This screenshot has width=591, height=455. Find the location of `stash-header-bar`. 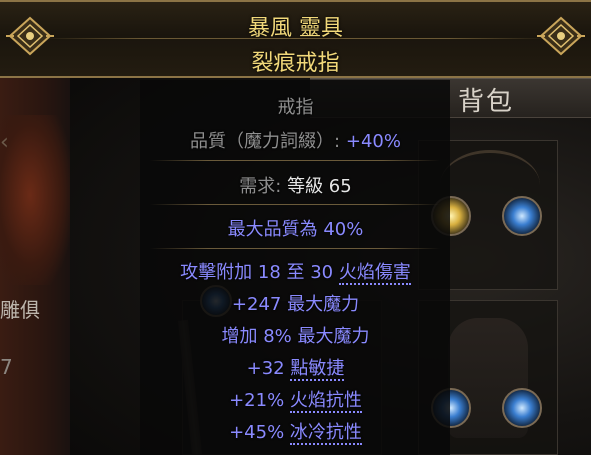

stash-header-bar is located at coordinates (450, 98).